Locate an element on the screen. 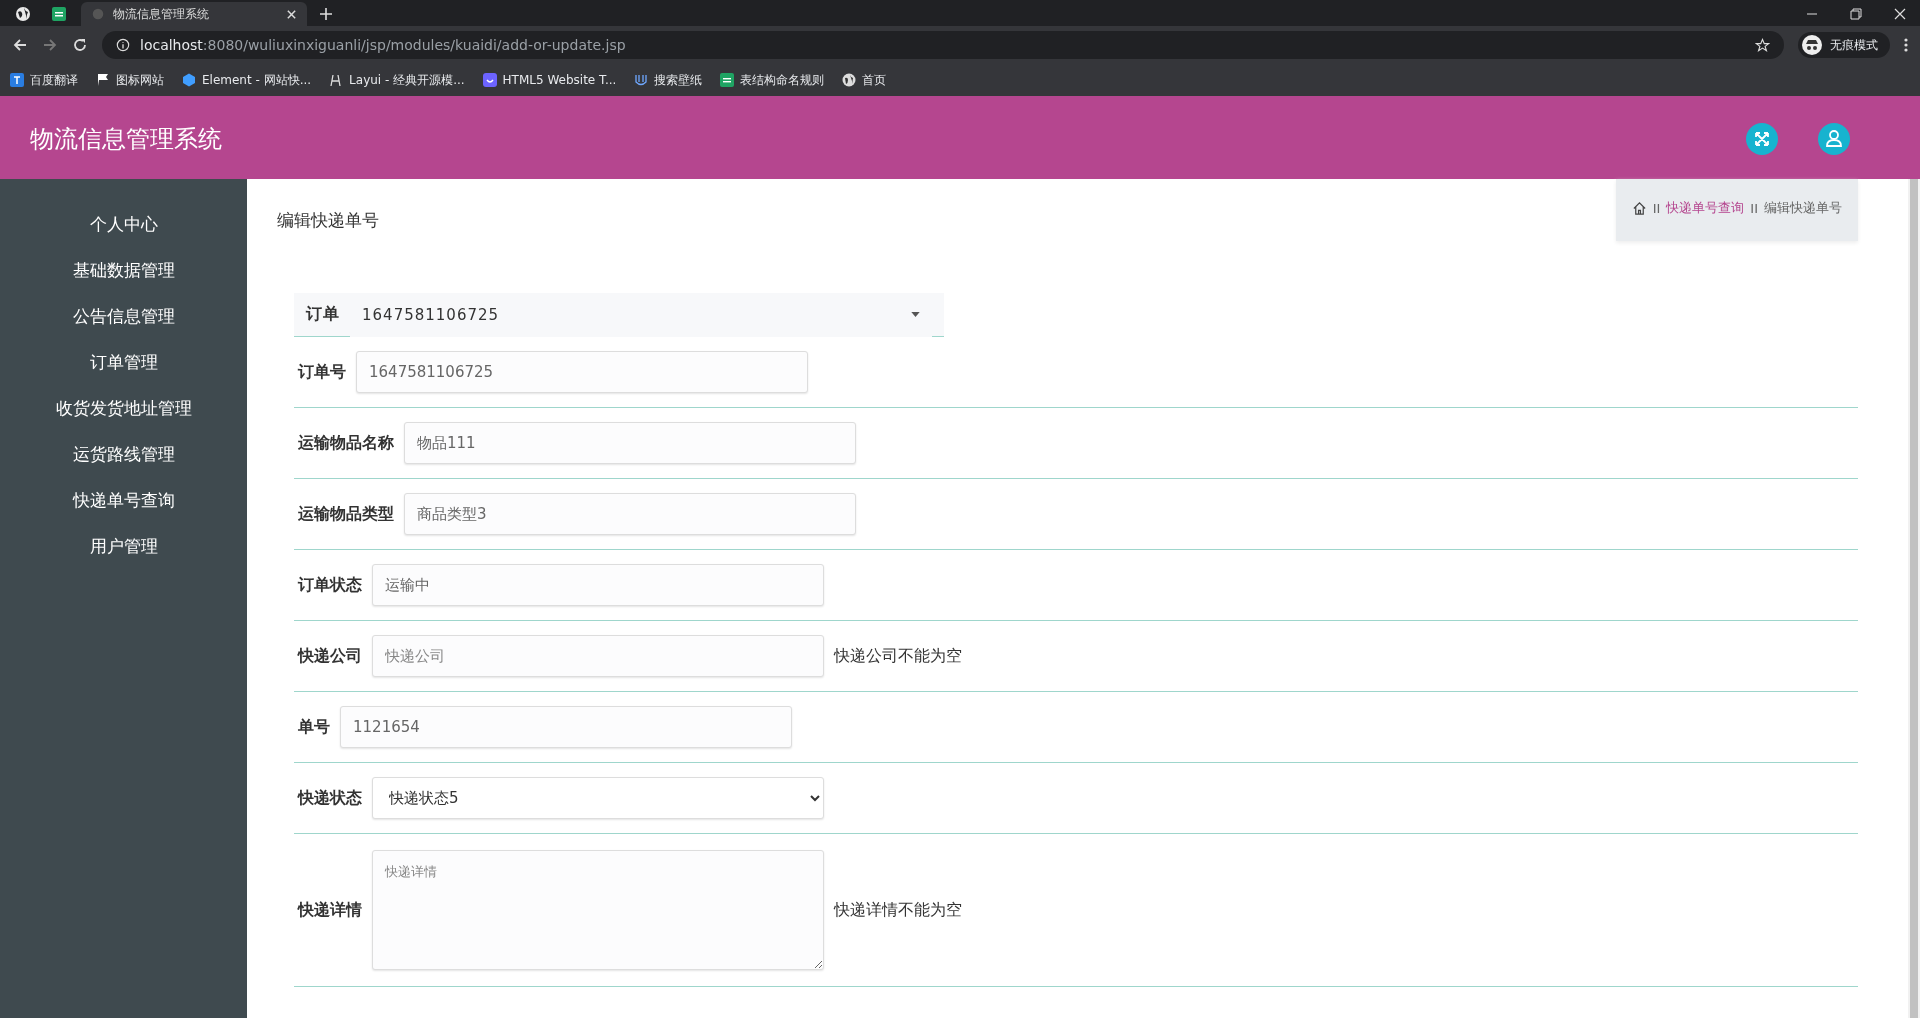  url-text: localhost:8080/wuliuxinxiguanli/jsp/modules/kuaidi/add-or-update.jsp is located at coordinates (383, 45).